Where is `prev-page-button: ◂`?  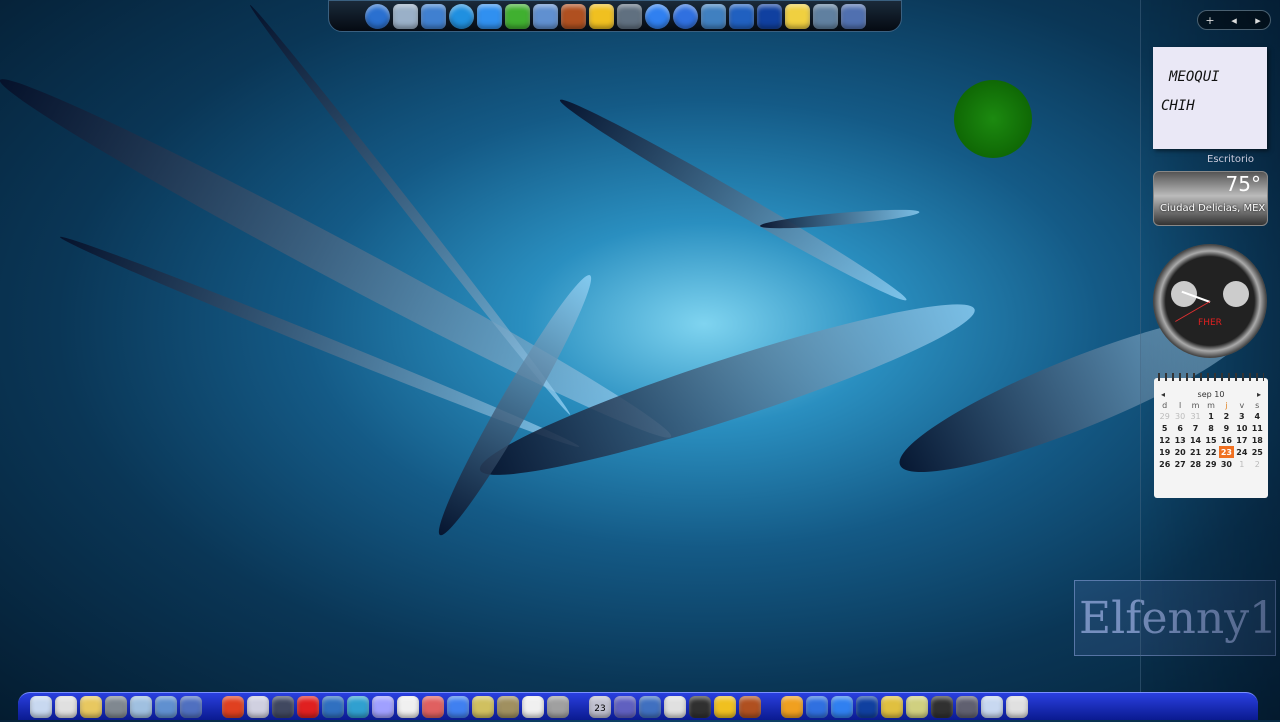
prev-page-button: ◂ is located at coordinates (1234, 20).